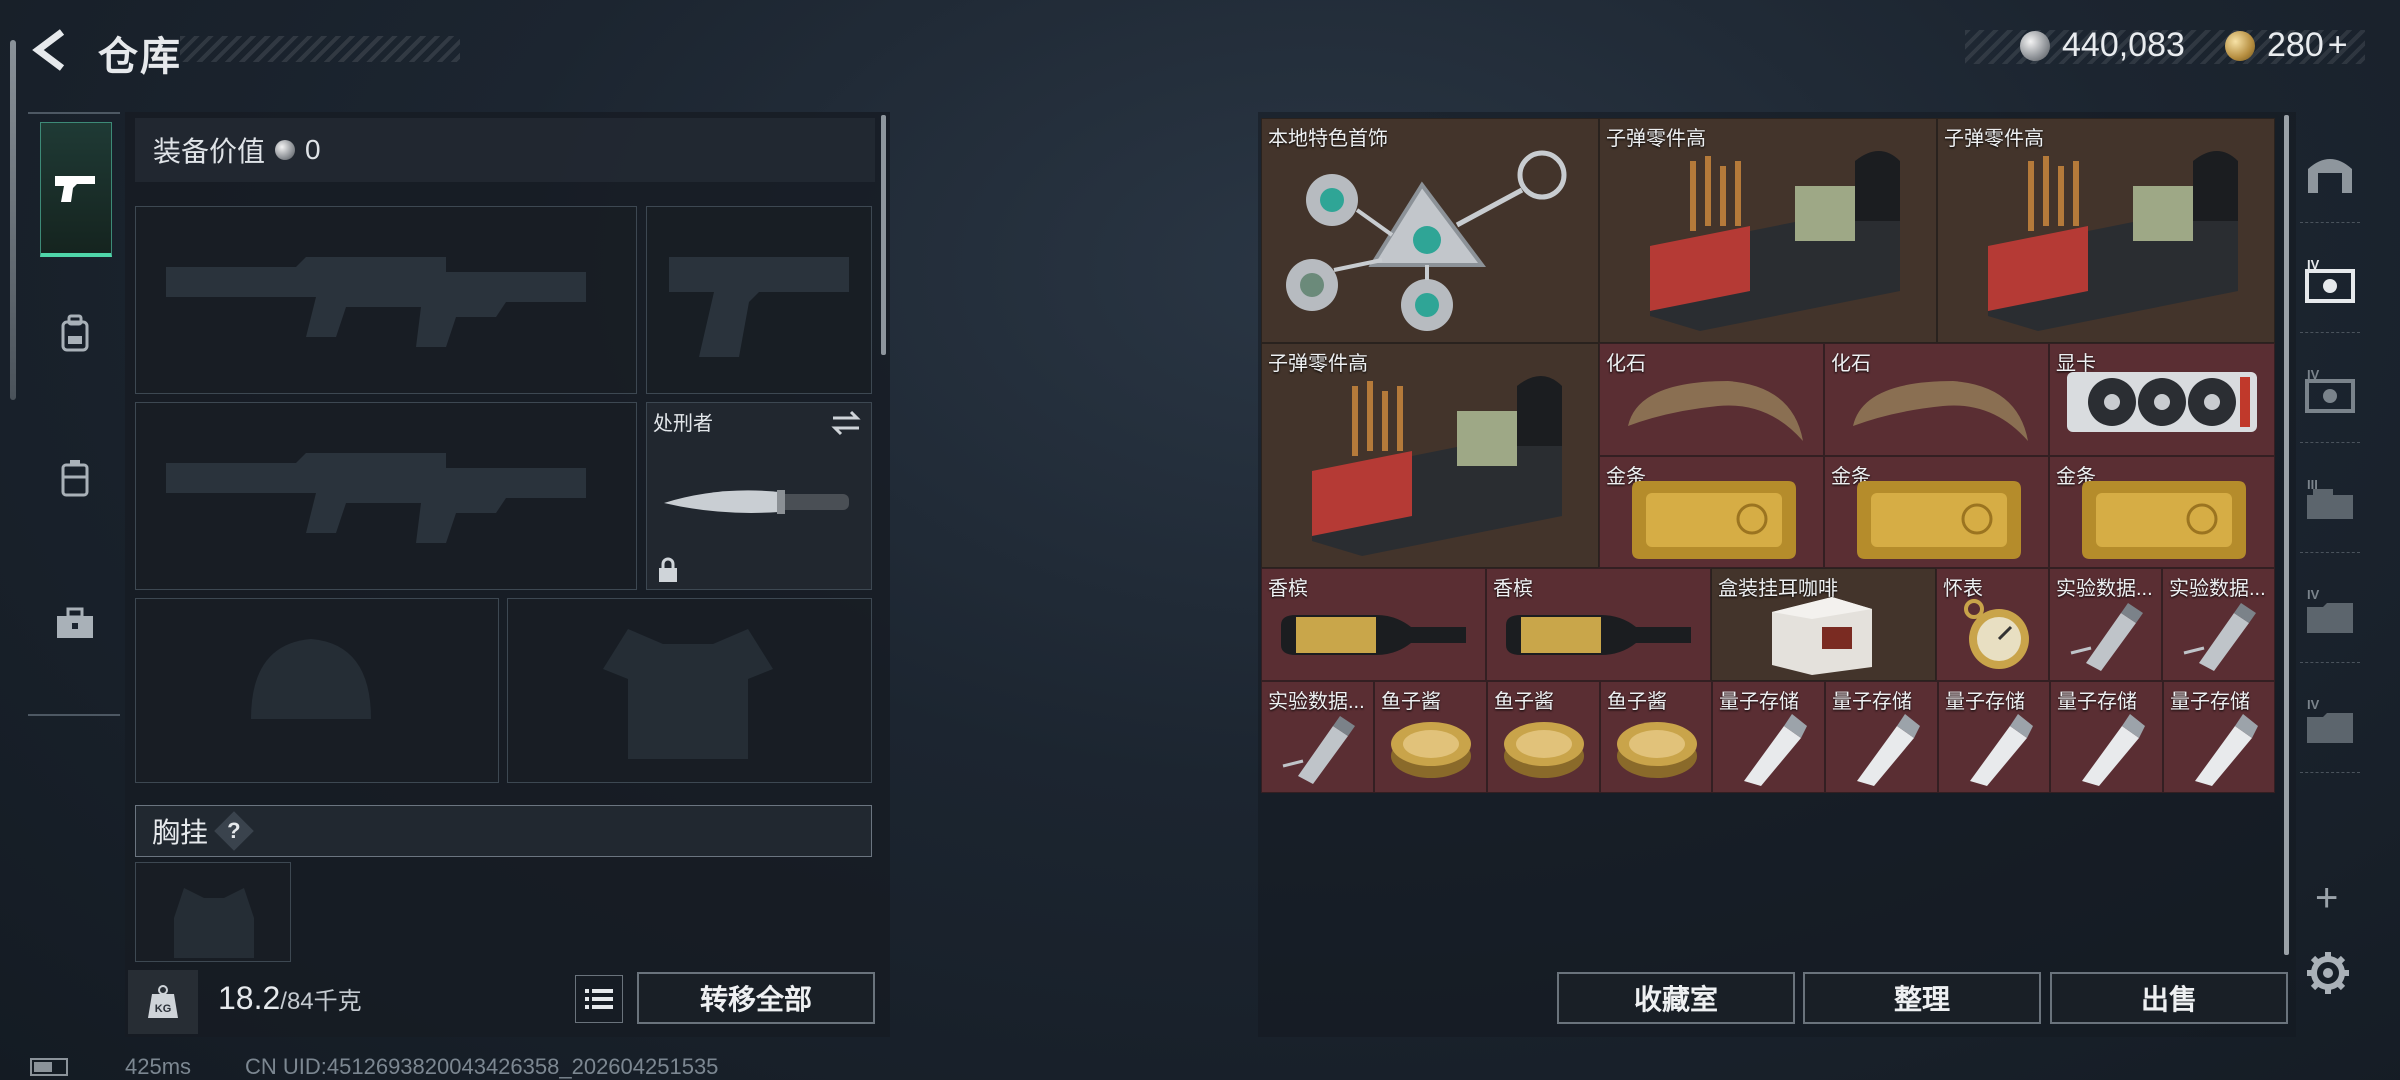 This screenshot has width=2400, height=1080. I want to click on tab-backpack, so click(75, 334).